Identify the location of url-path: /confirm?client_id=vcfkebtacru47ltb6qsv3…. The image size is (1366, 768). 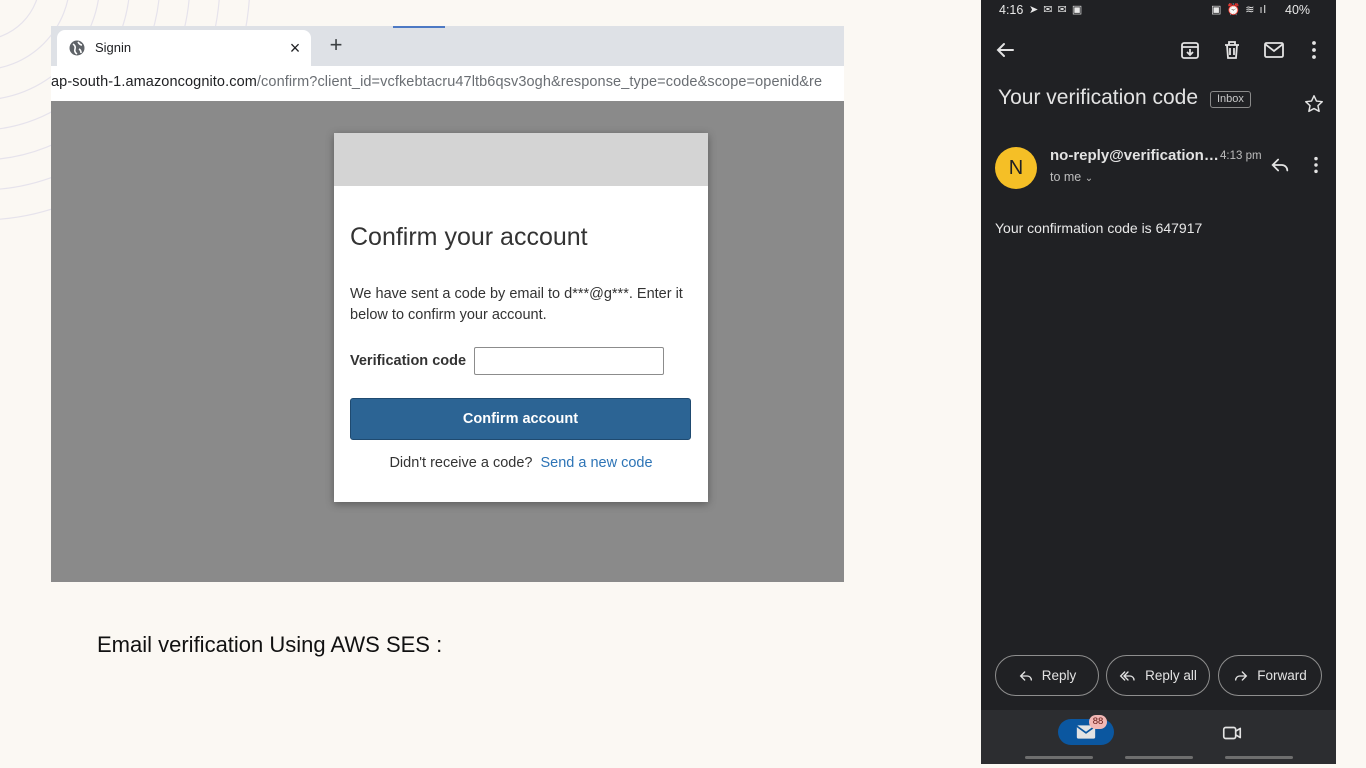
(539, 82).